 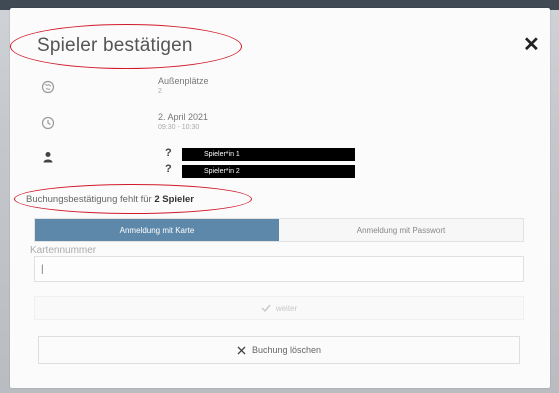 I want to click on check-icon, so click(x=266, y=308).